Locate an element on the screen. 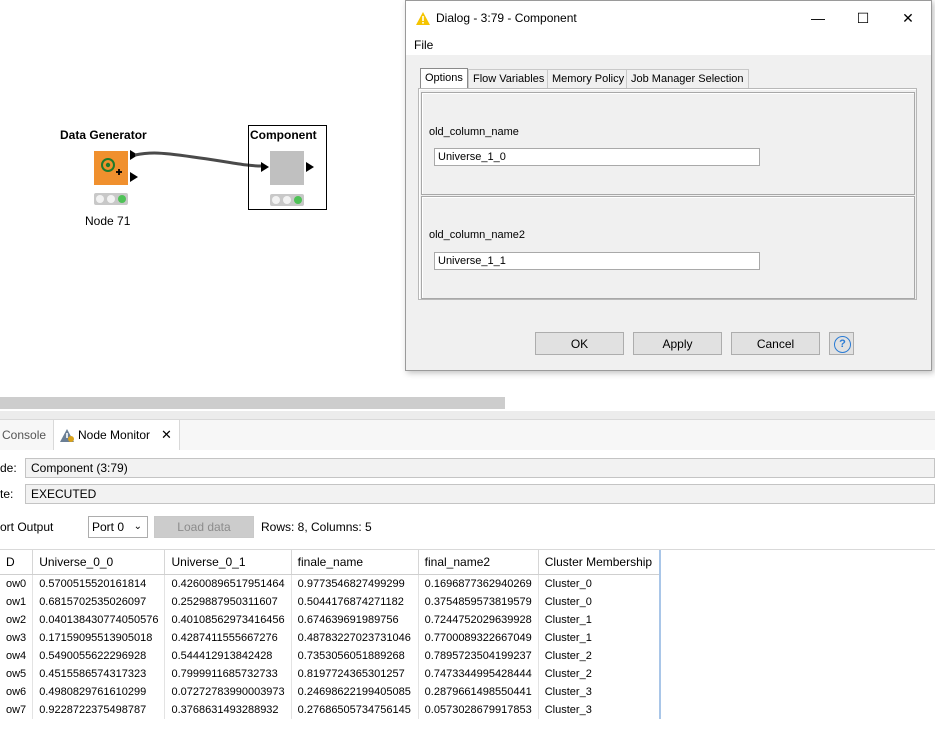 The height and width of the screenshot is (736, 935). table-cell: 0.5490055622296928 is located at coordinates (99, 656).